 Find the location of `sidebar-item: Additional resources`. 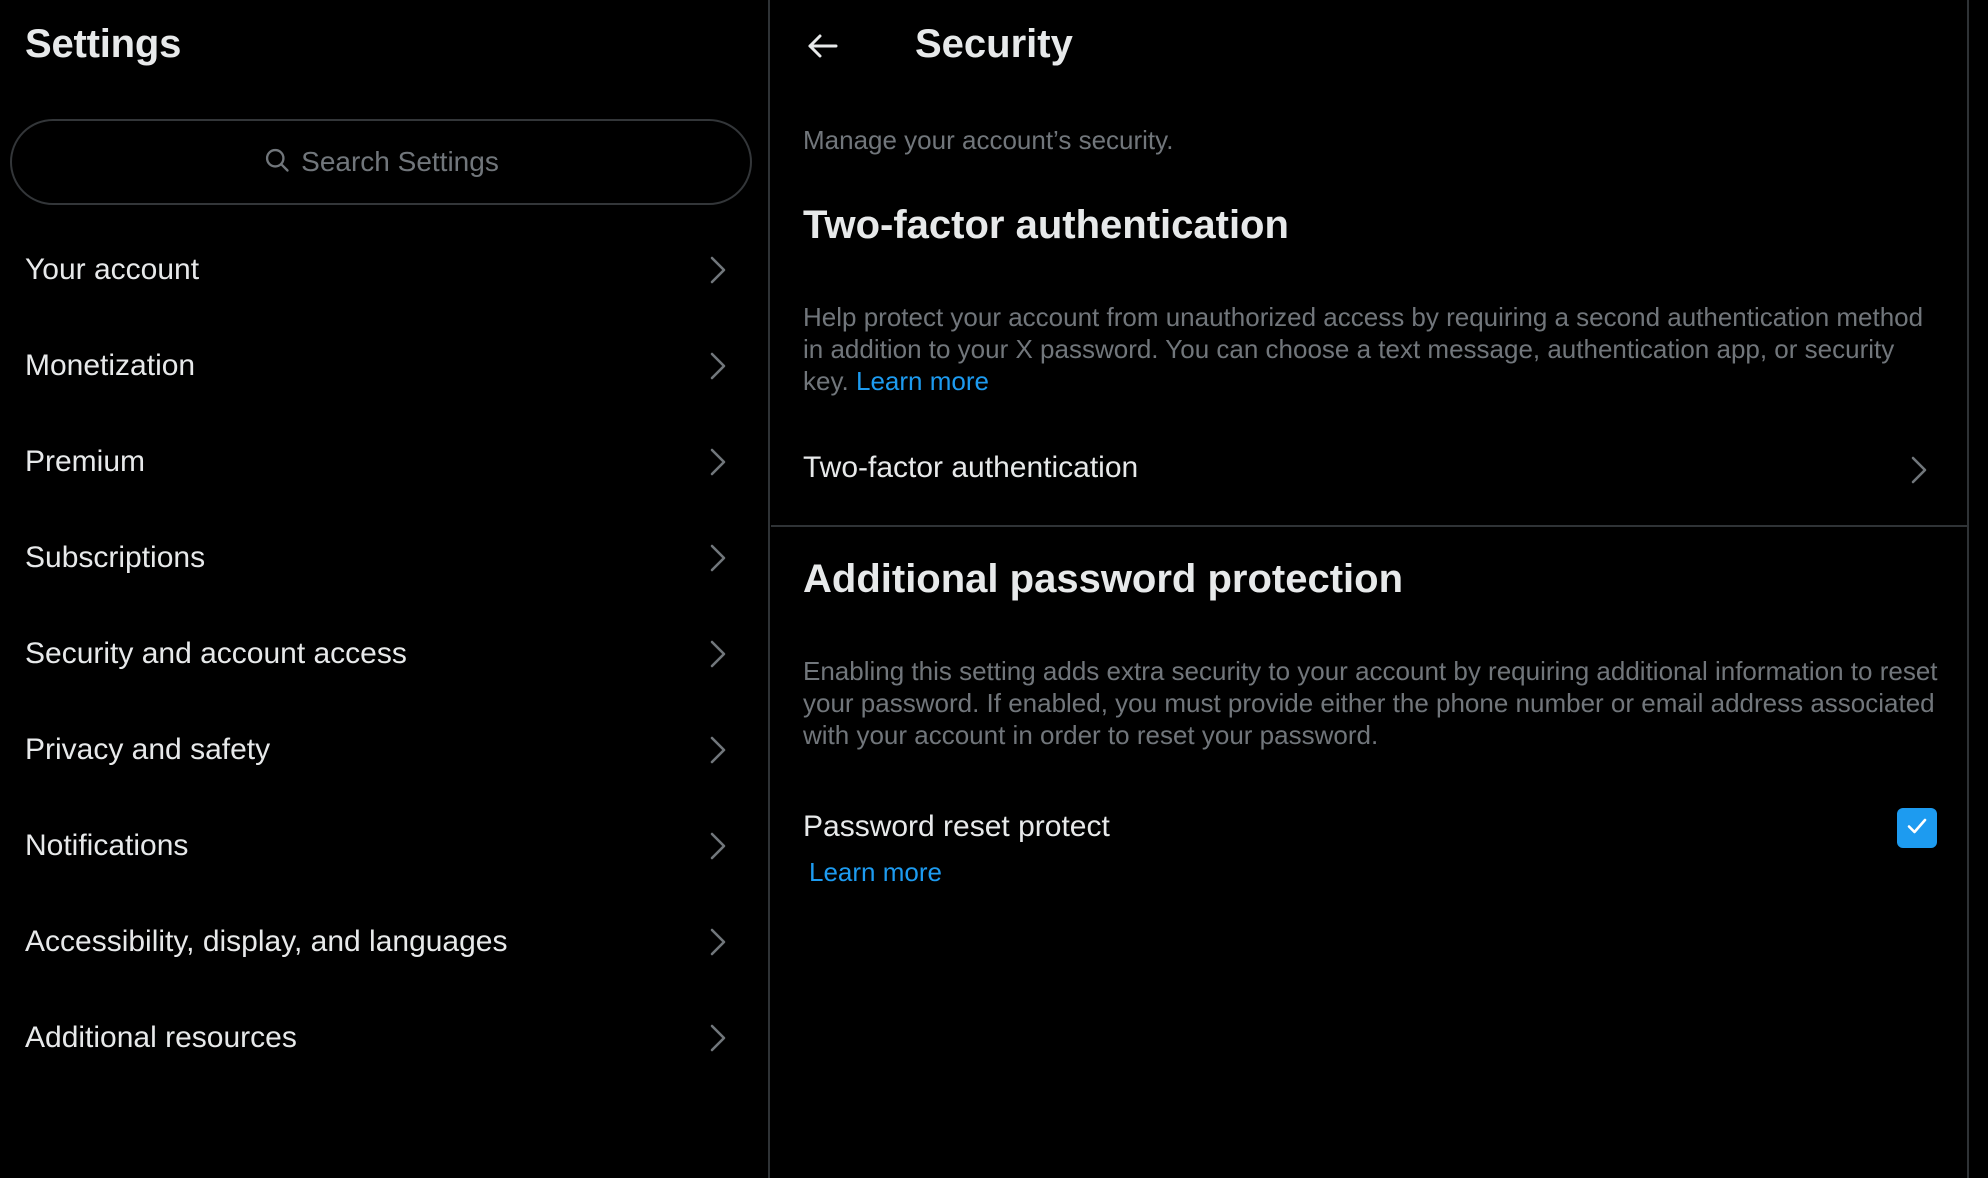

sidebar-item: Additional resources is located at coordinates (384, 1038).